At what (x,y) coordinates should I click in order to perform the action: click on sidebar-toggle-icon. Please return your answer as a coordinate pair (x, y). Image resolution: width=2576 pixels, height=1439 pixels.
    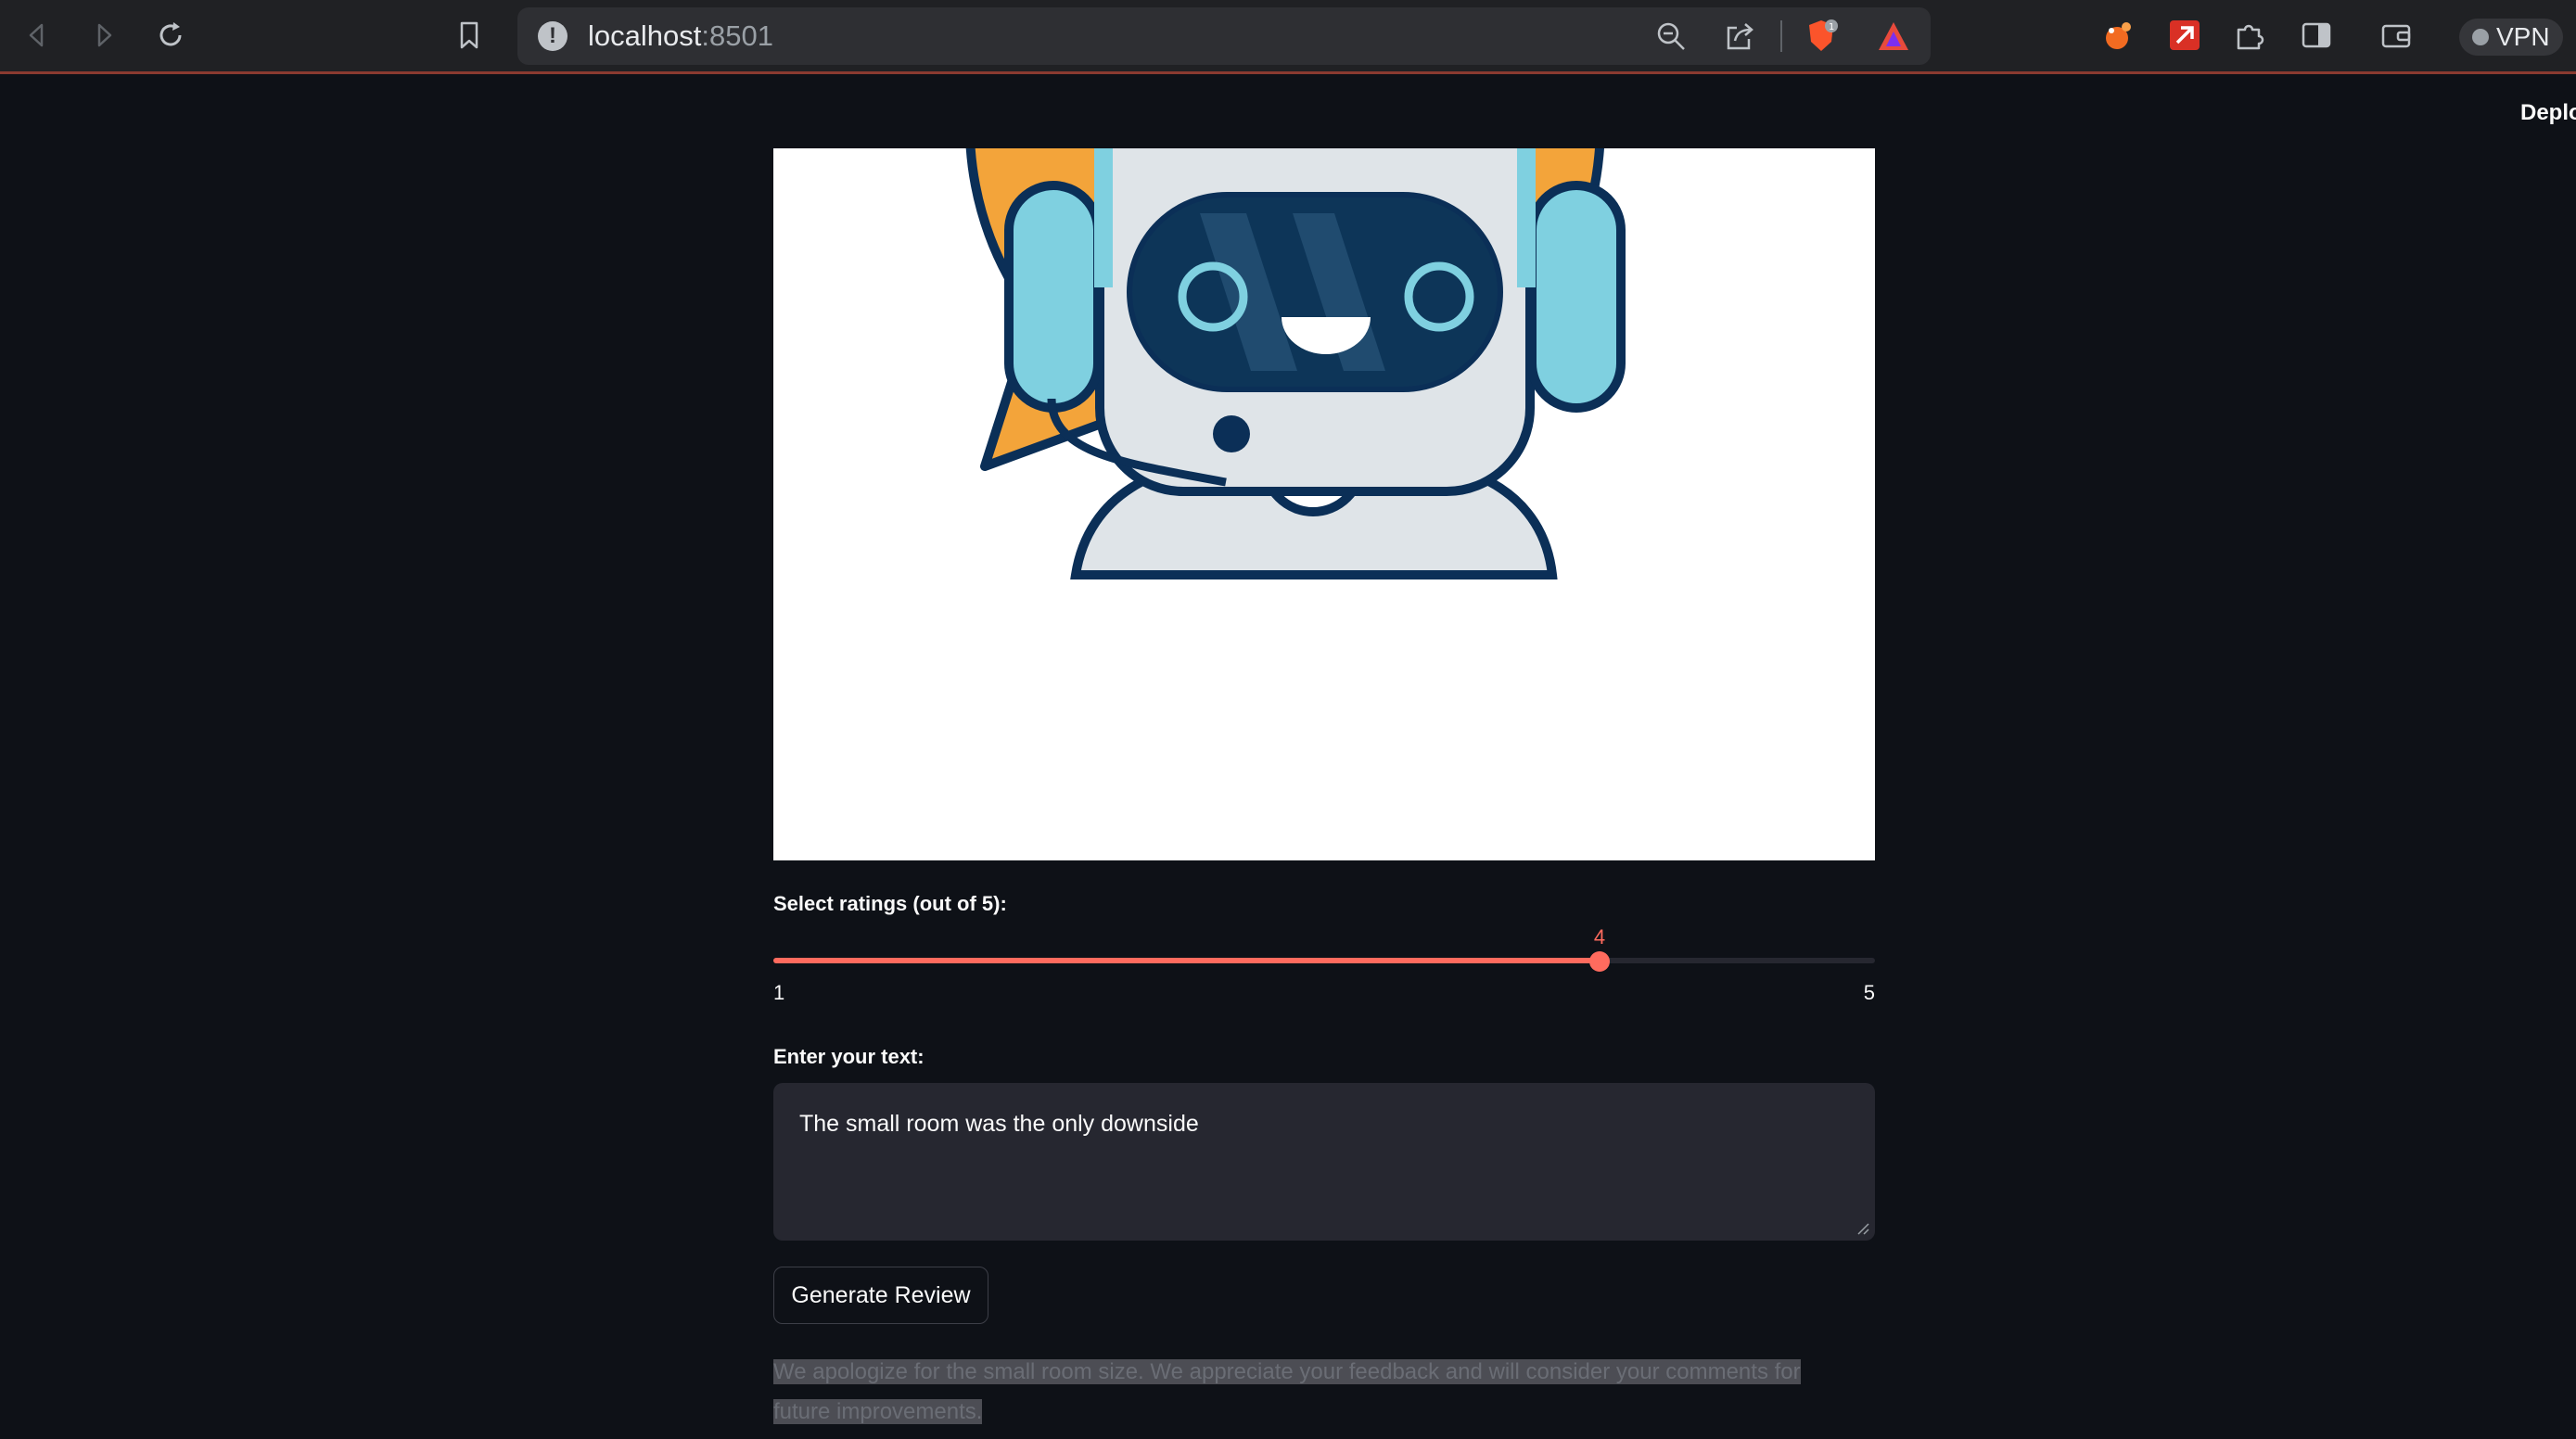
    Looking at the image, I should click on (2316, 36).